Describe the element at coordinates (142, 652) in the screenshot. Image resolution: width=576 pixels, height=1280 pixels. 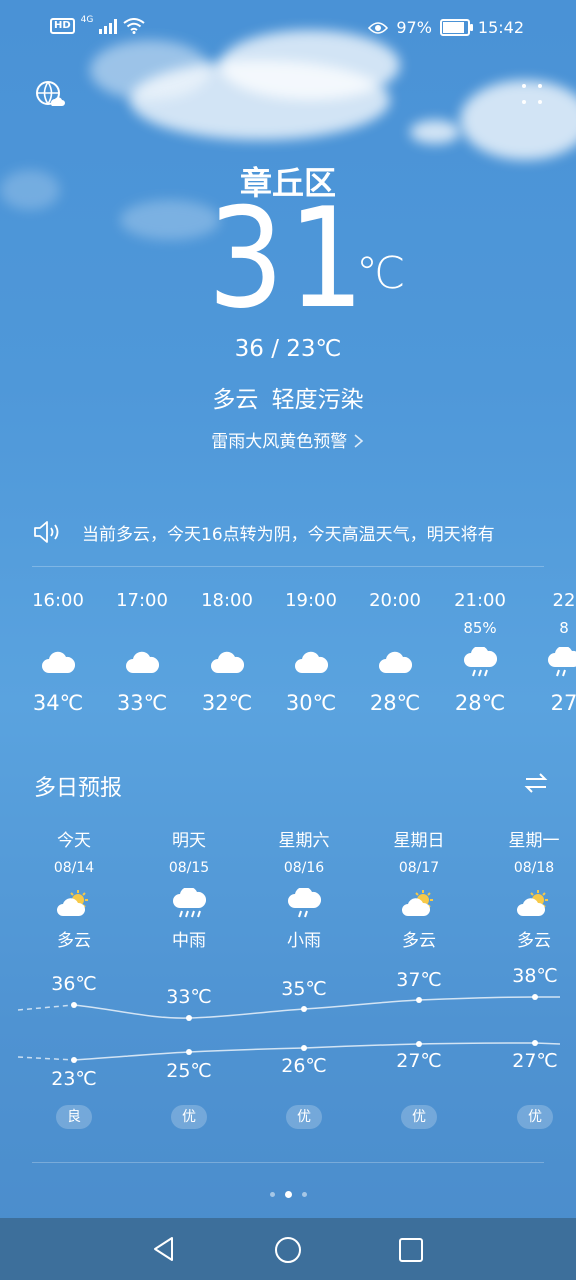
I see `hourly-item: 17:00 33℃` at that location.